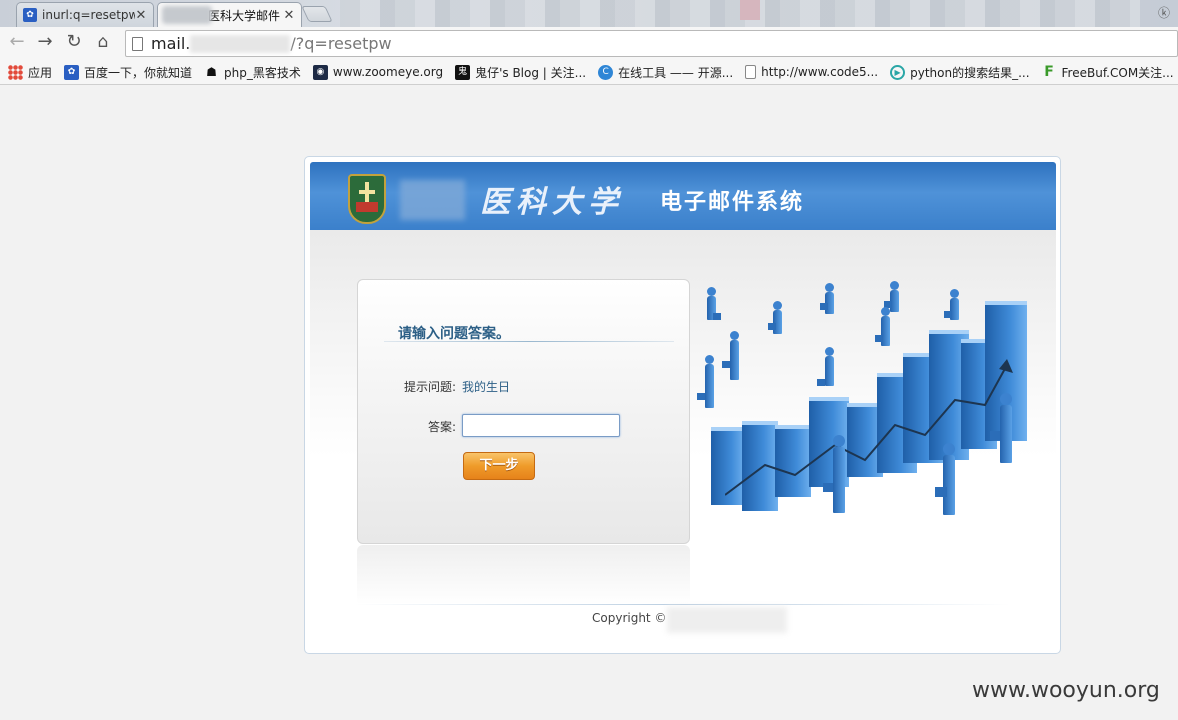  What do you see at coordinates (629, 618) in the screenshot?
I see `copyright-text: Copyright ©` at bounding box center [629, 618].